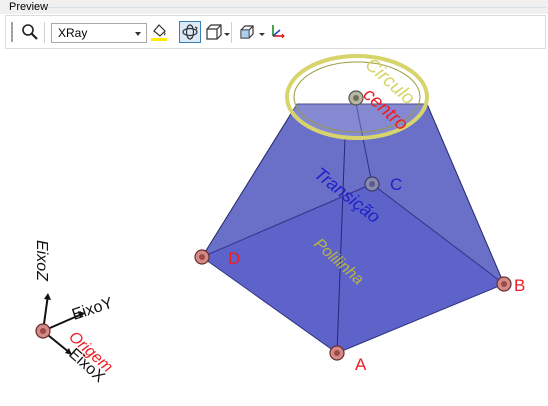 Image resolution: width=548 pixels, height=406 pixels. What do you see at coordinates (361, 364) in the screenshot?
I see `point-a-label: A` at bounding box center [361, 364].